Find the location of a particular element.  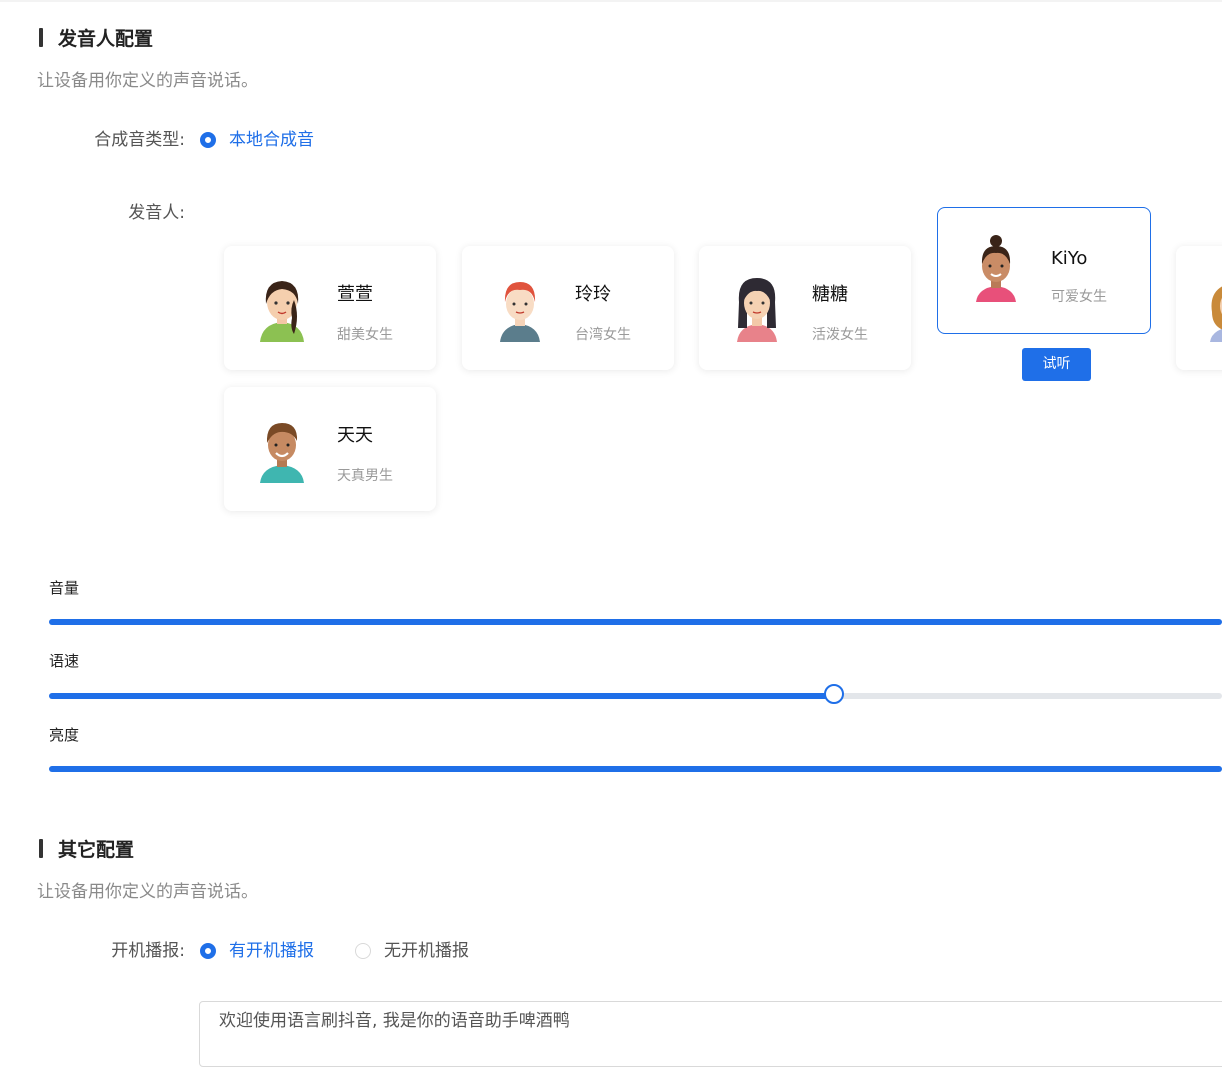

volume-label: 音量 is located at coordinates (64, 588).